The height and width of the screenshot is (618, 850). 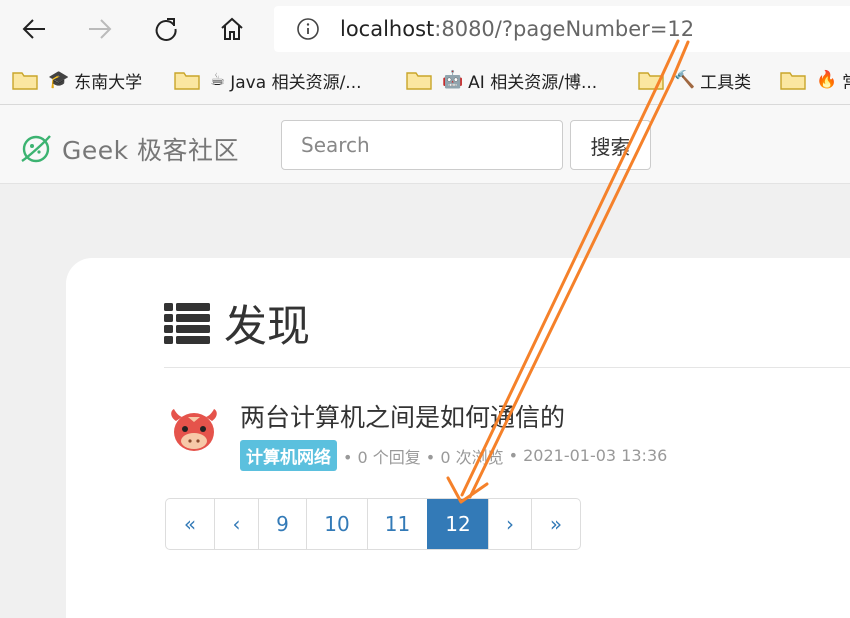 I want to click on coffee-icon: ☕, so click(x=218, y=80).